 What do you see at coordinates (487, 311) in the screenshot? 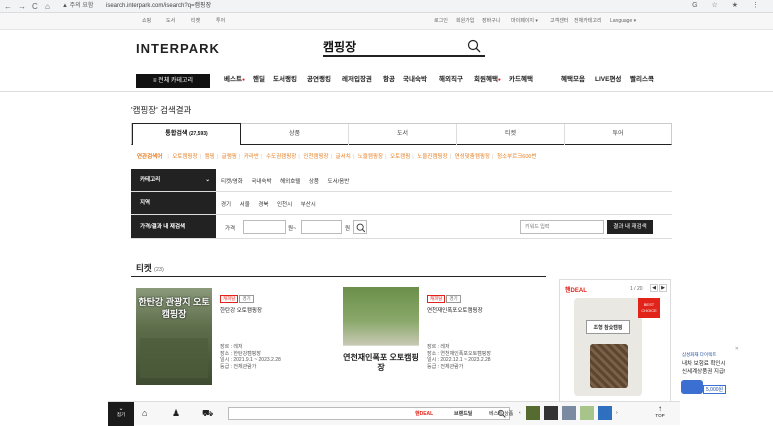
I see `ticket-title: 연천재인폭포오토캠핑장` at bounding box center [487, 311].